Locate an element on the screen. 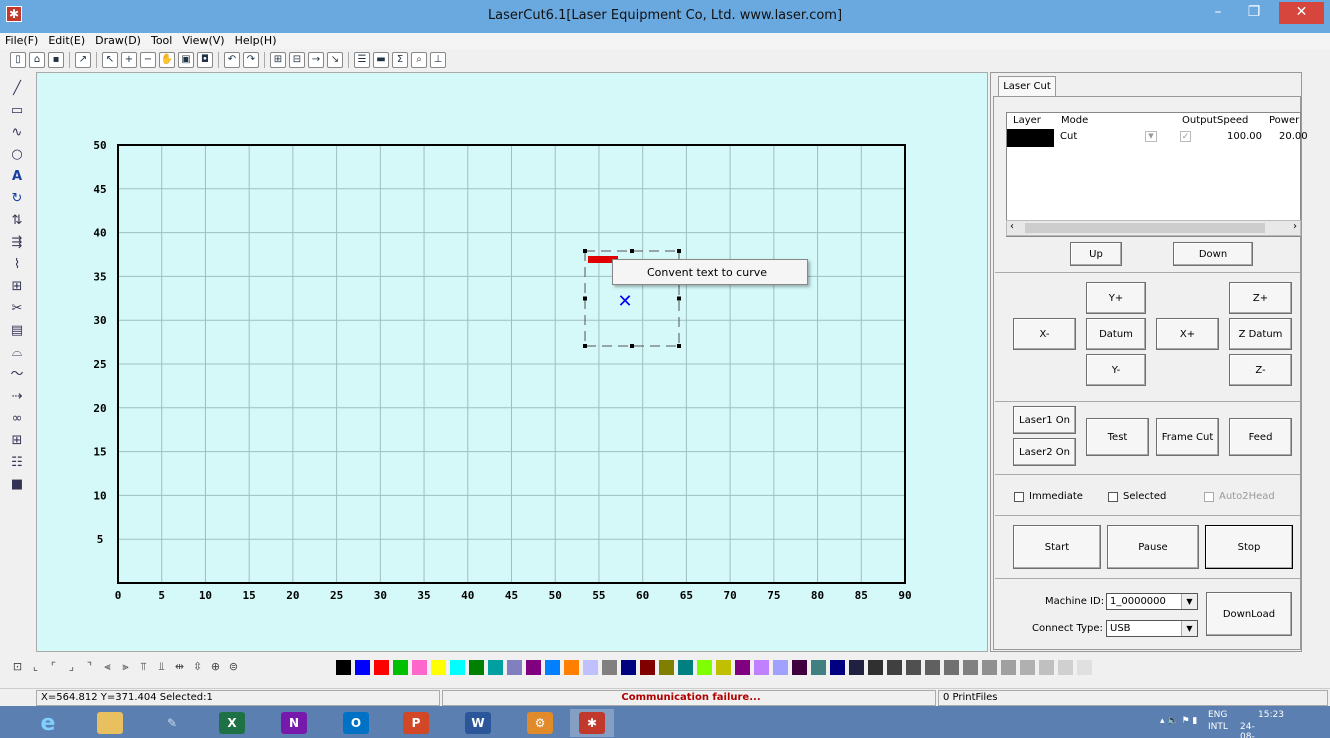 This screenshot has width=1330, height=738. fill-tool-icon: ■ is located at coordinates (17, 485).